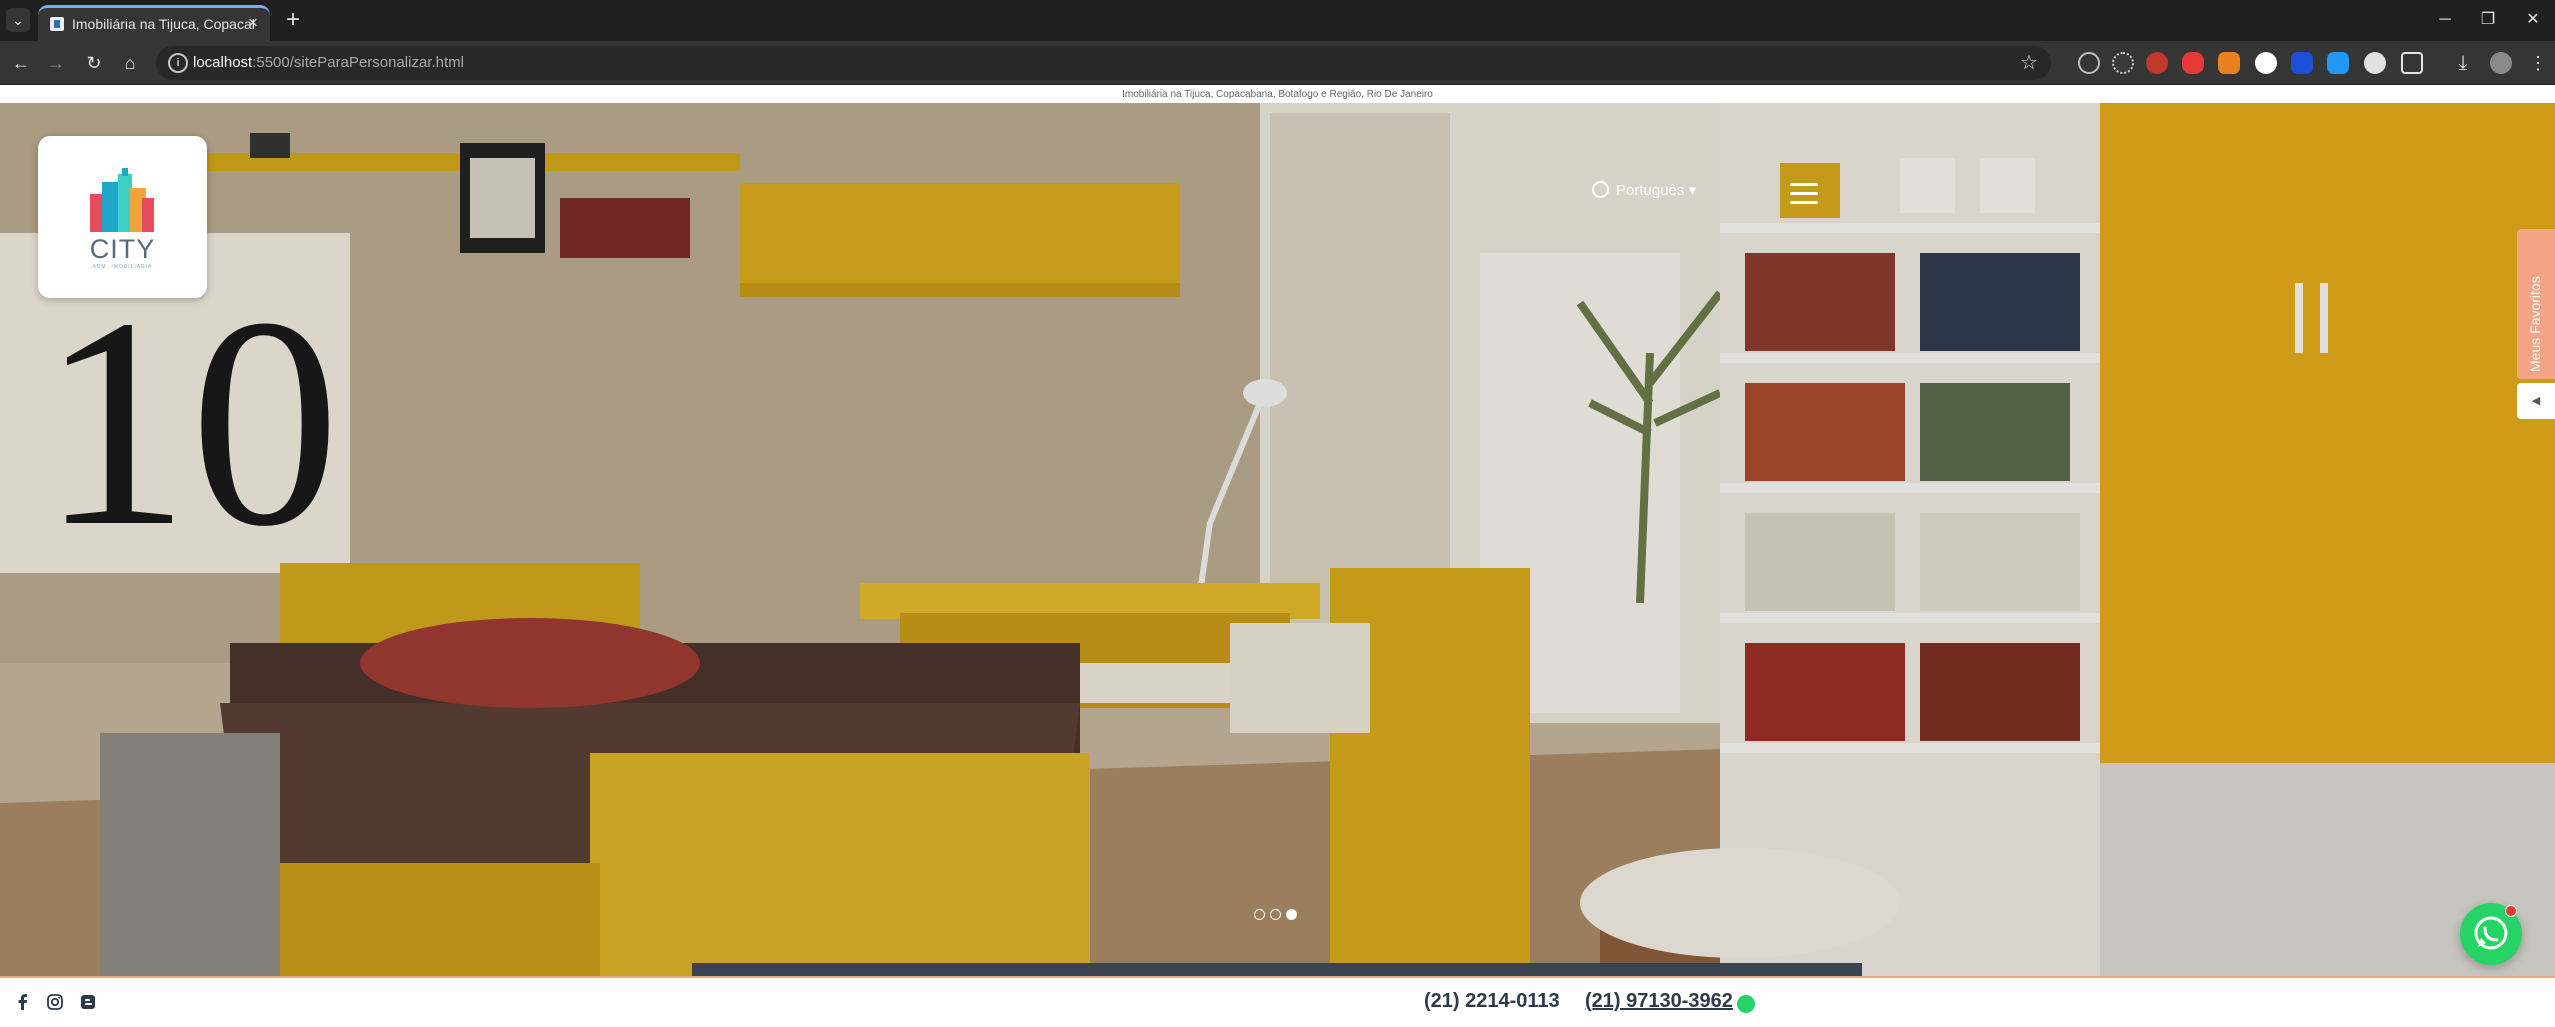 The image size is (2555, 1027). What do you see at coordinates (2536, 401) in the screenshot?
I see `favorites-toggle-arrow-icon: ◀` at bounding box center [2536, 401].